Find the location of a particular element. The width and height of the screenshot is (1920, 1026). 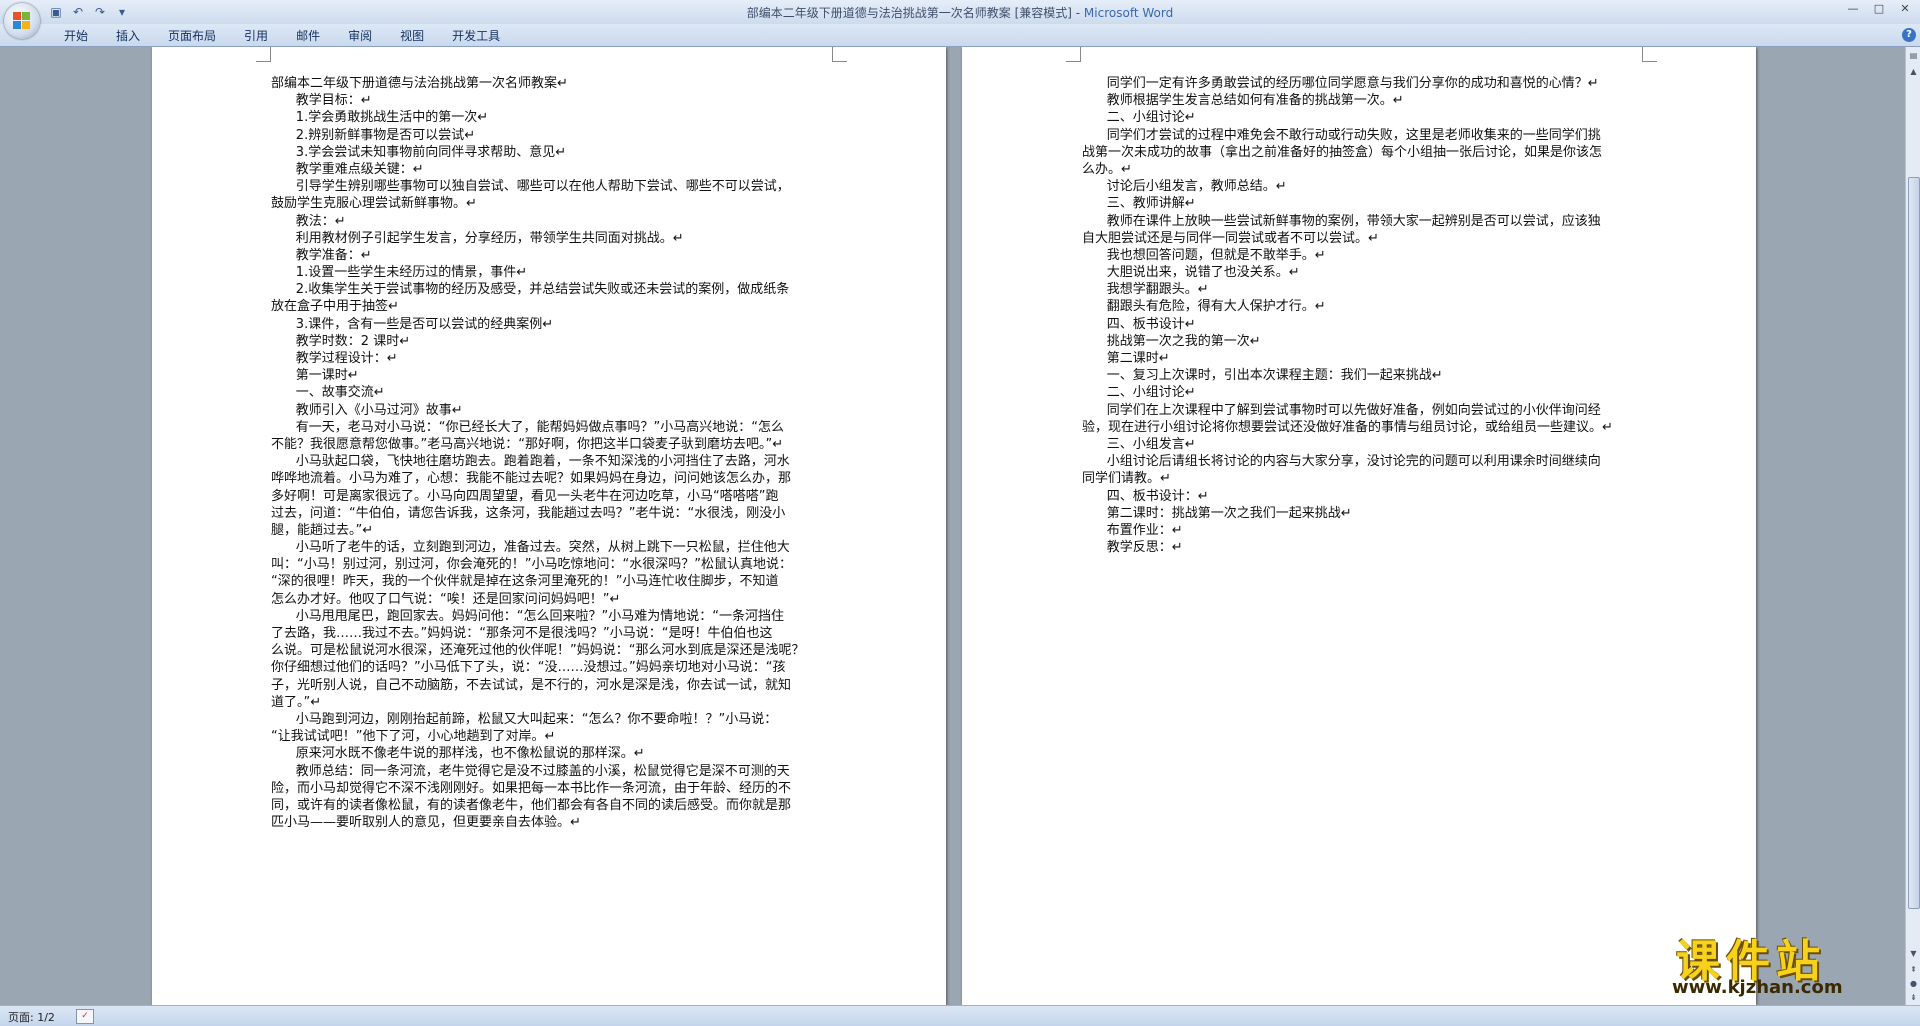

tab-review: 审阅 is located at coordinates (360, 36).